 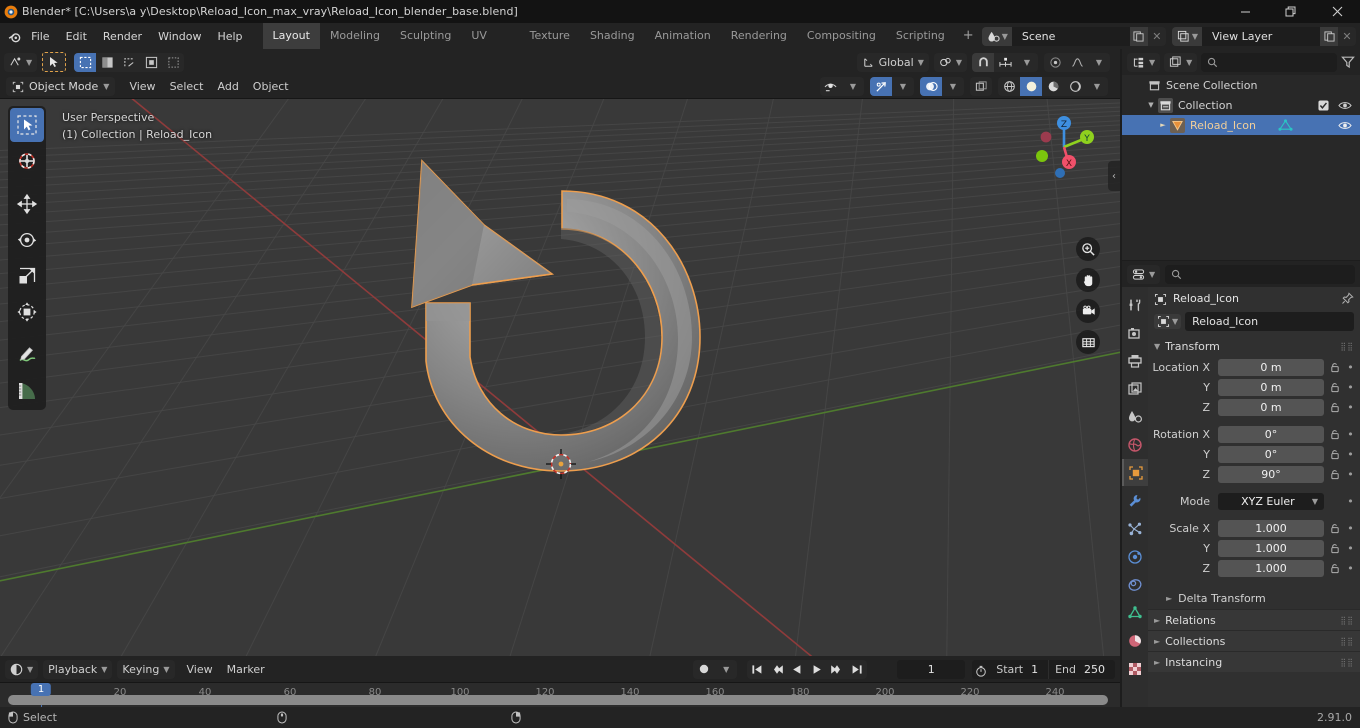 I want to click on location-y-value: 0 m, so click(x=1271, y=387).